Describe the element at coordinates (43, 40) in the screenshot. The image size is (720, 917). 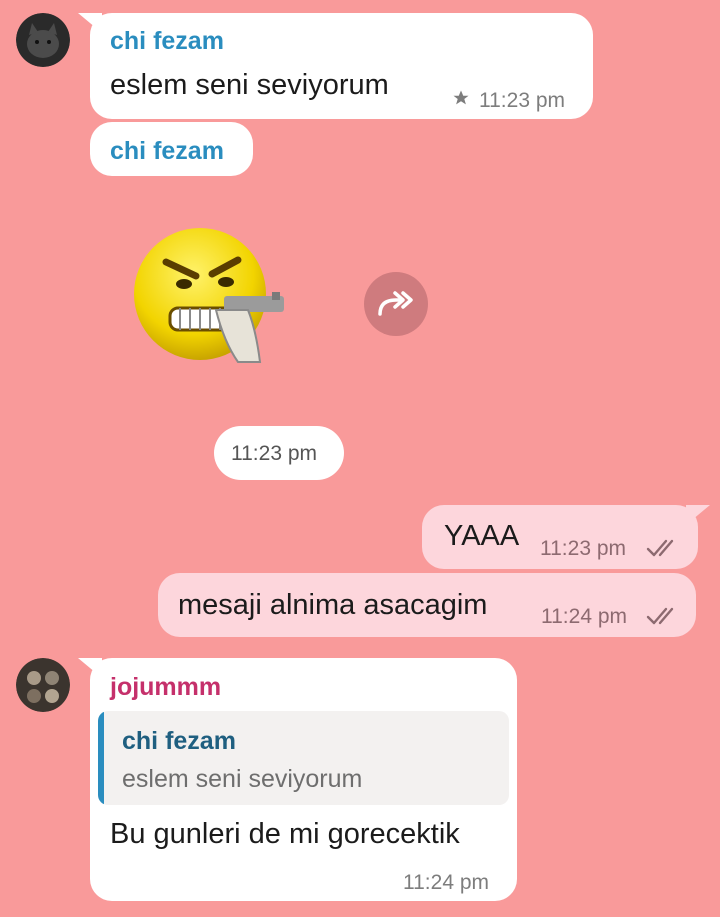
I see `avatar-chi-fezam` at that location.